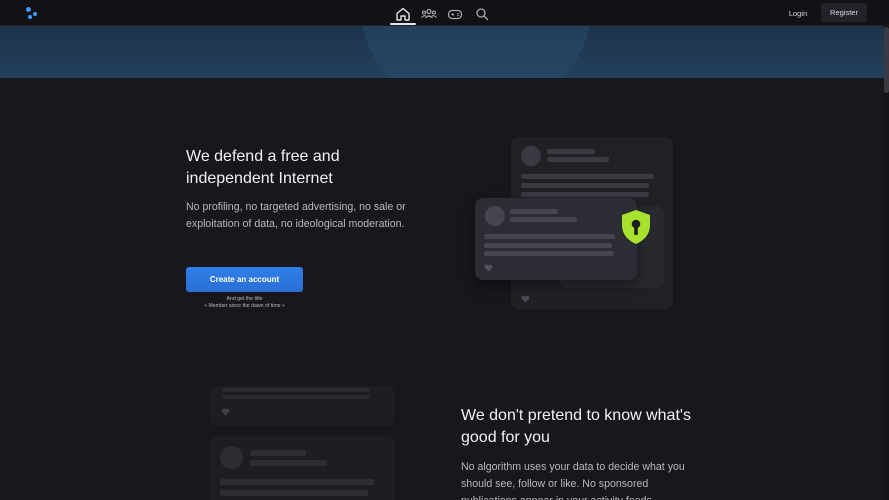 The width and height of the screenshot is (889, 500). Describe the element at coordinates (844, 12) in the screenshot. I see `register-button: Register` at that location.